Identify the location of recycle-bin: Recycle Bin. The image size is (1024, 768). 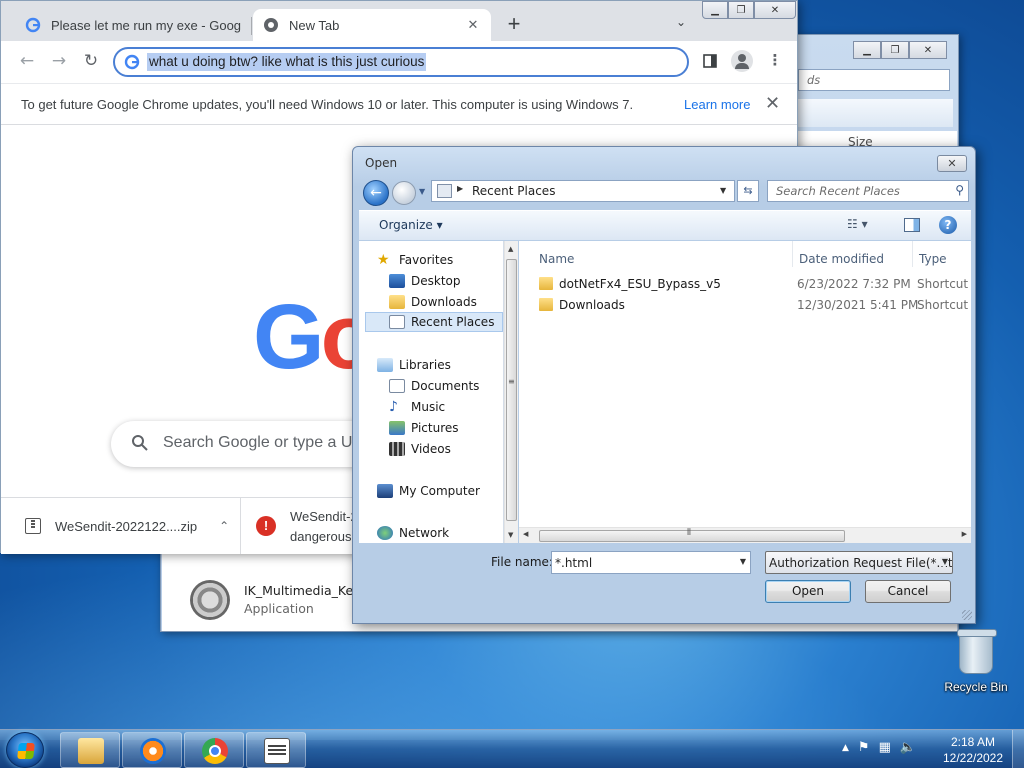
(976, 661).